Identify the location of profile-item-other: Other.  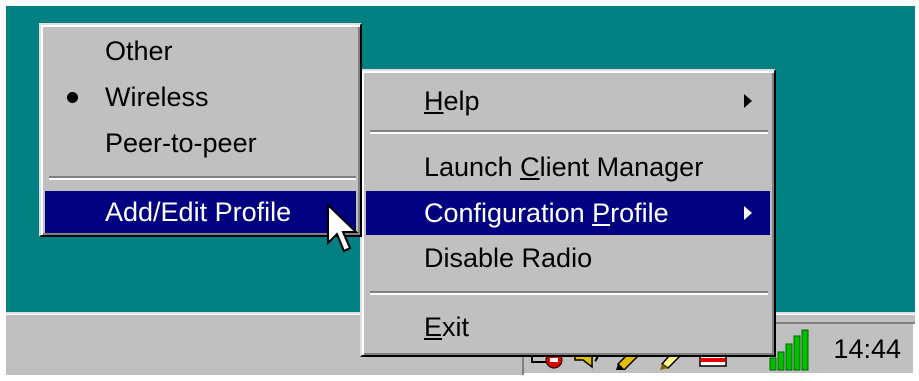
(200, 51).